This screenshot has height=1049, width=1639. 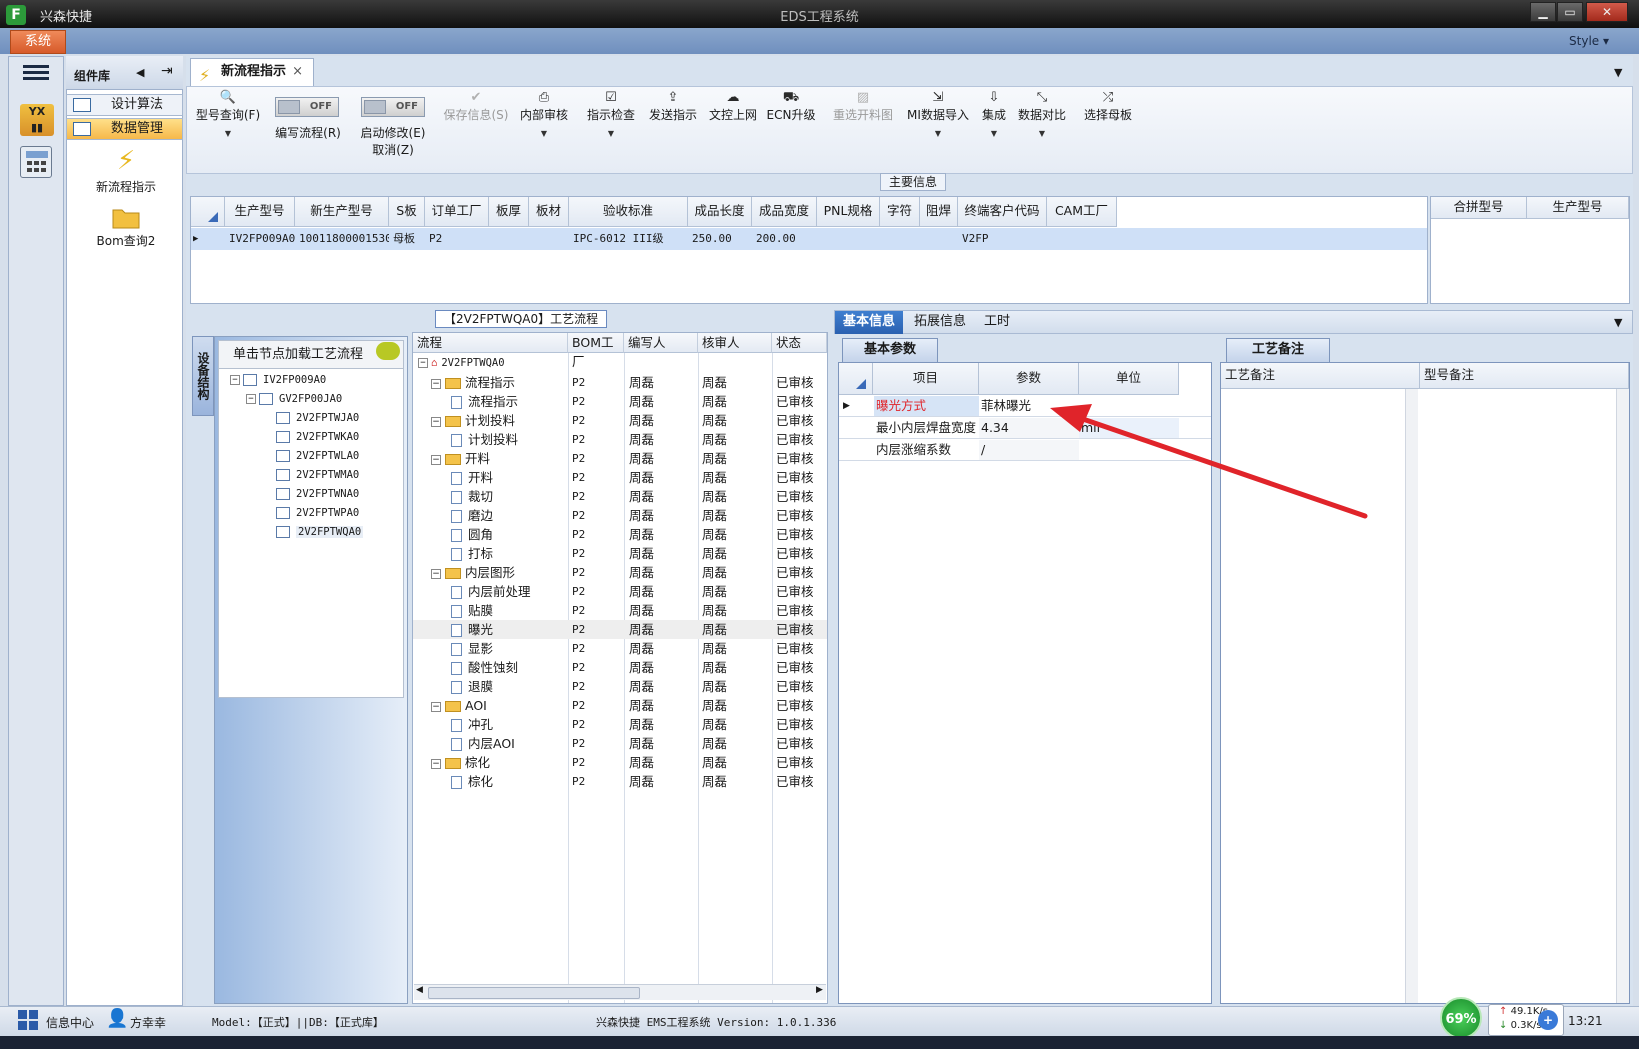 What do you see at coordinates (869, 322) in the screenshot?
I see `tab-basic-info: 基本信息` at bounding box center [869, 322].